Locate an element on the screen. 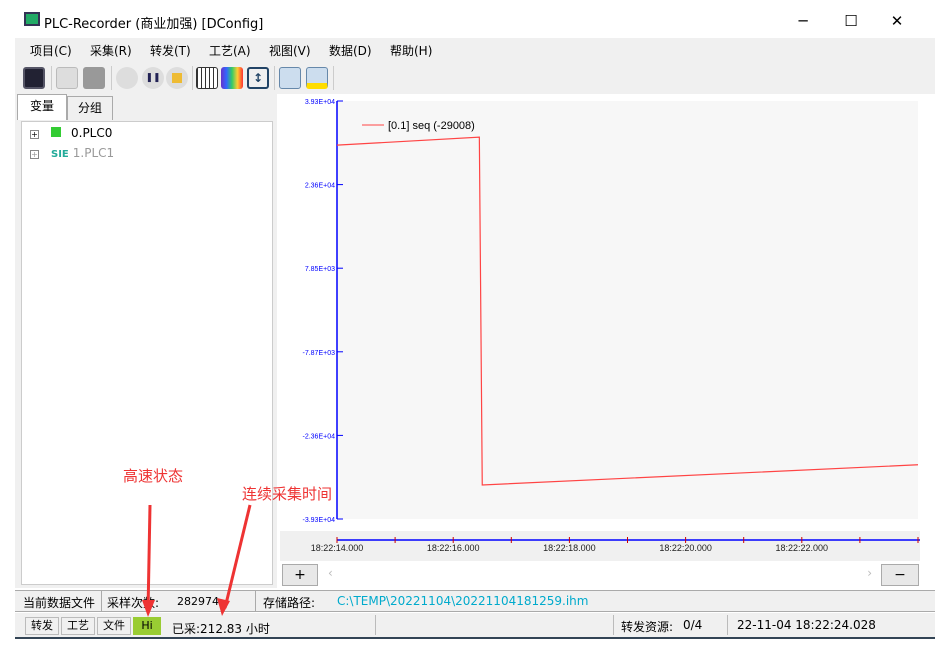  forward-resource: 0/4 is located at coordinates (693, 625).